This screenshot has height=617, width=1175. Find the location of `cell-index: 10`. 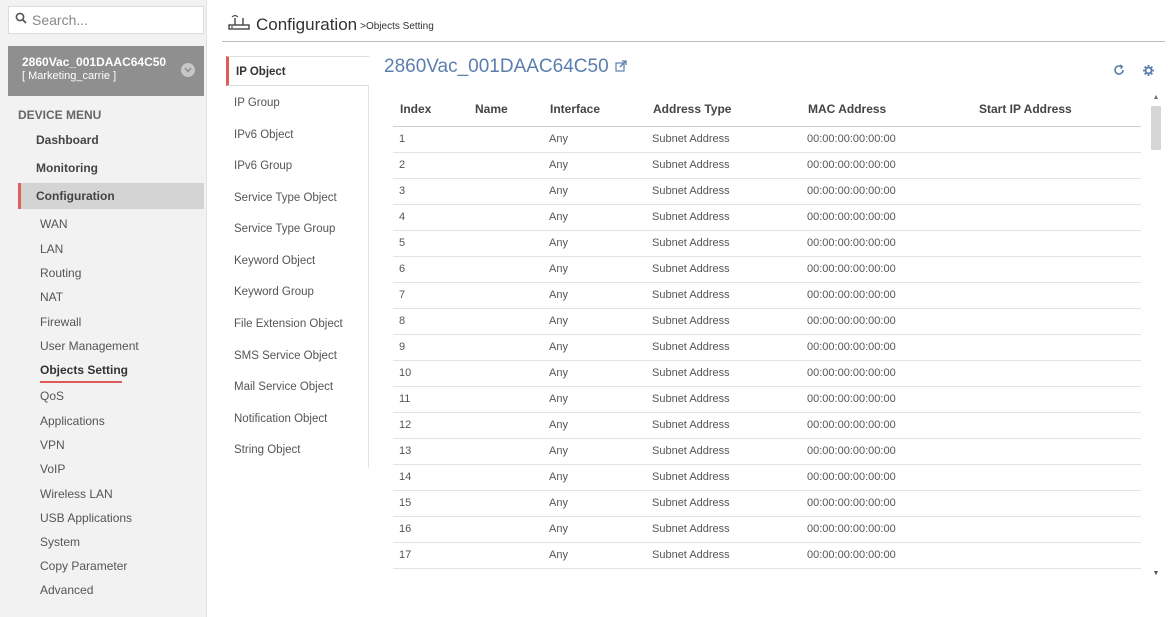

cell-index: 10 is located at coordinates (430, 373).